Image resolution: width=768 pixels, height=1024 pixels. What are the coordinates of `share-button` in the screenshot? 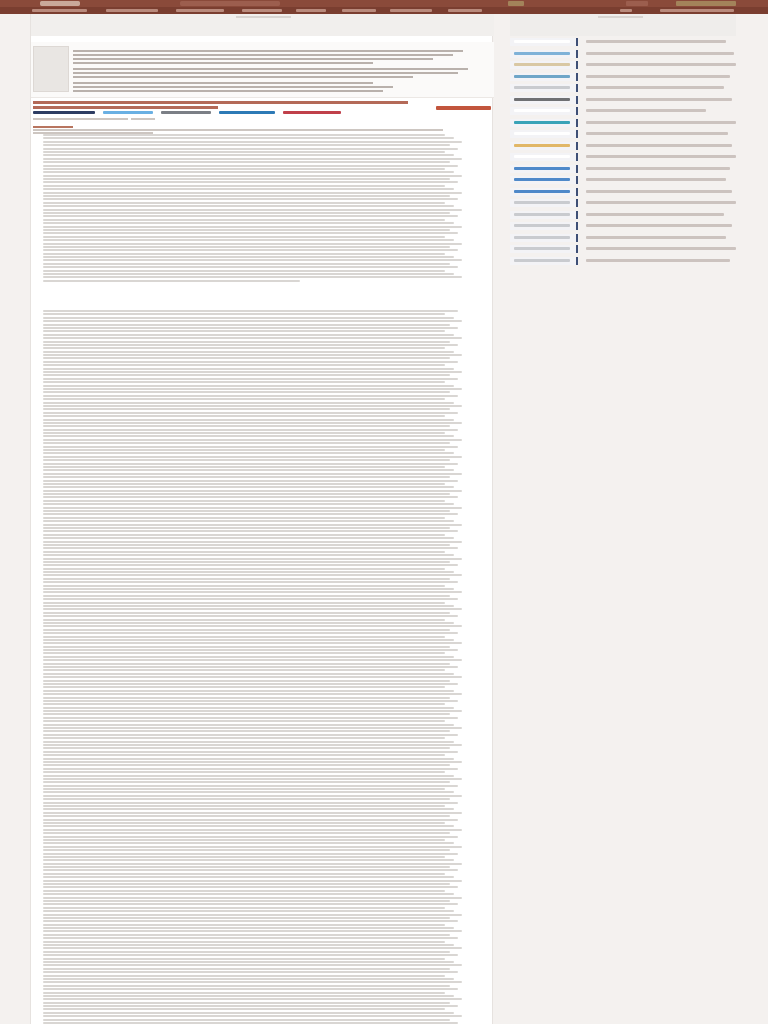 It's located at (64, 112).